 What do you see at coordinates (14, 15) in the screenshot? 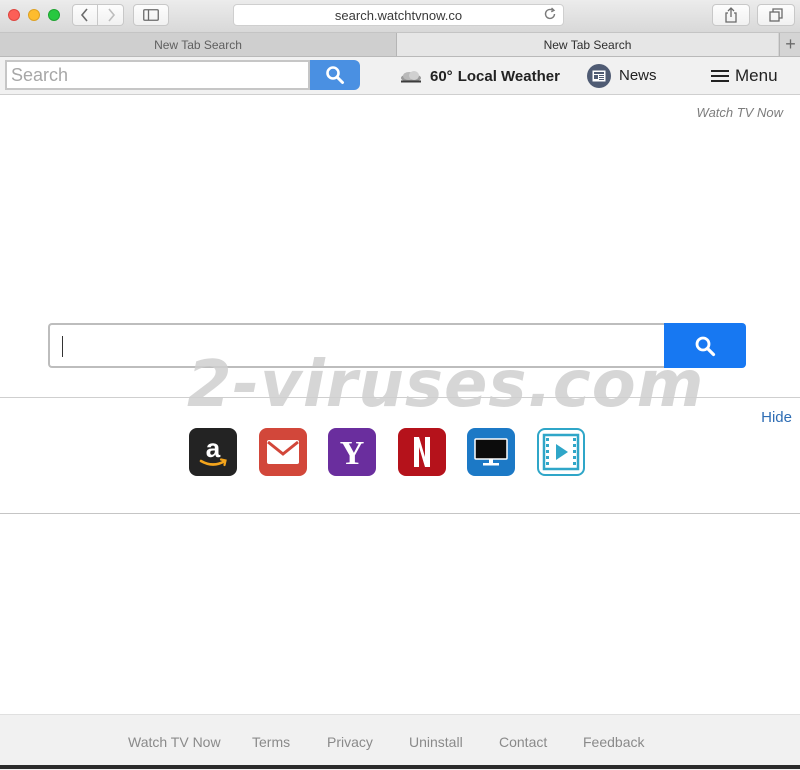
I see `close-window-button` at bounding box center [14, 15].